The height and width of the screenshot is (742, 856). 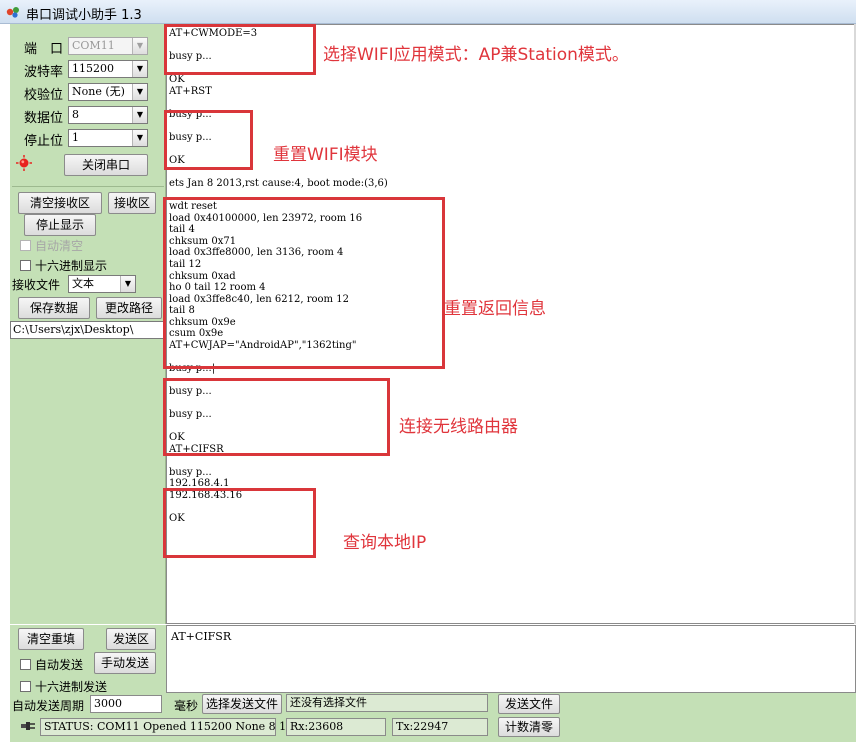 What do you see at coordinates (71, 687) in the screenshot?
I see `hex-send-label: 十六进制发送` at bounding box center [71, 687].